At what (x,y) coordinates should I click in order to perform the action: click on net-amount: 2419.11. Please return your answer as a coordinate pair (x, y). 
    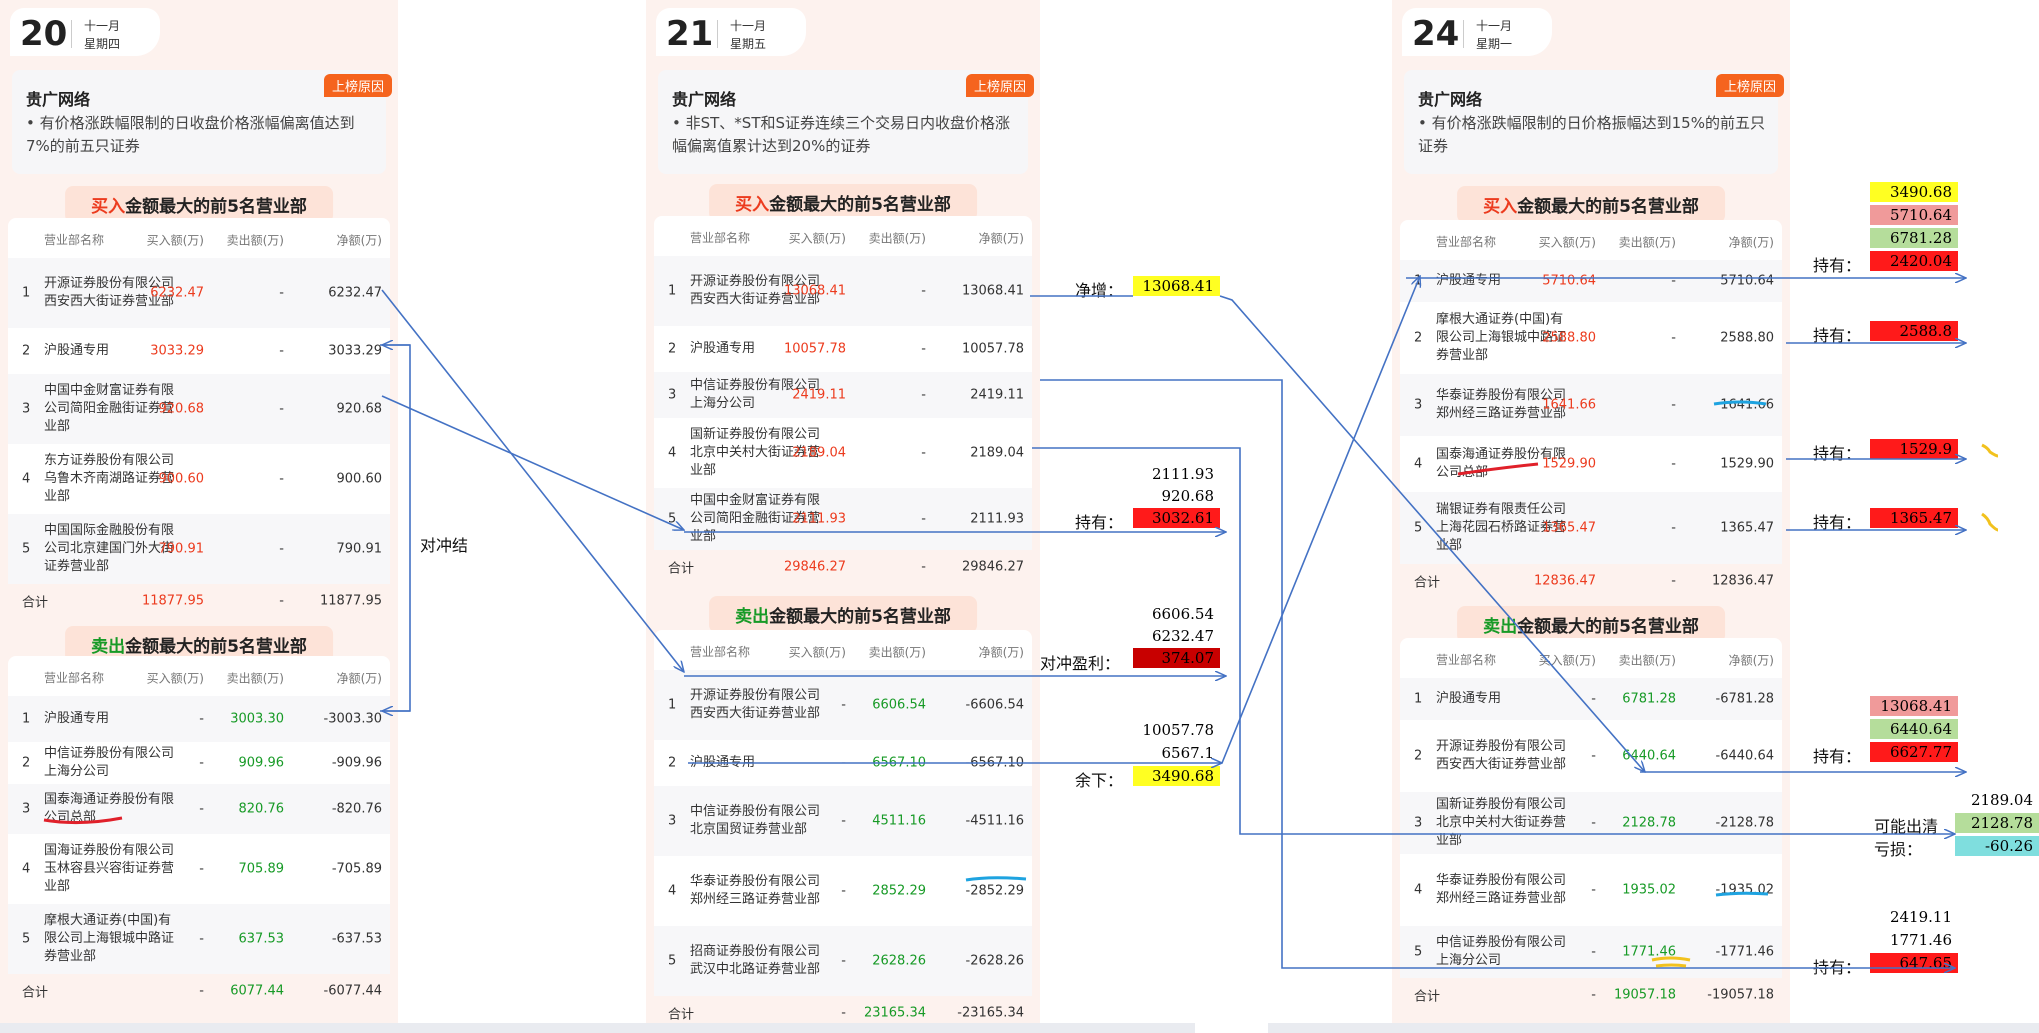
    Looking at the image, I should click on (997, 395).